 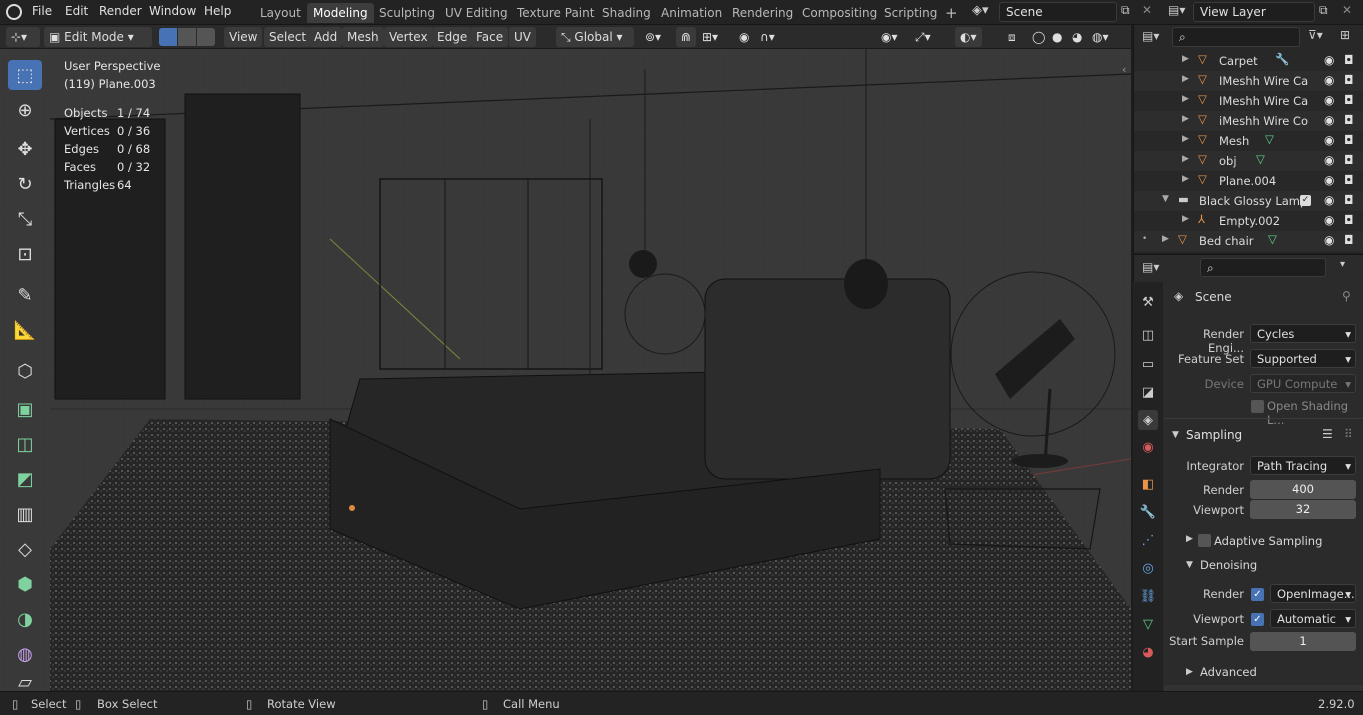 What do you see at coordinates (555, 13) in the screenshot?
I see `tab-texture-paint: Texture Paint` at bounding box center [555, 13].